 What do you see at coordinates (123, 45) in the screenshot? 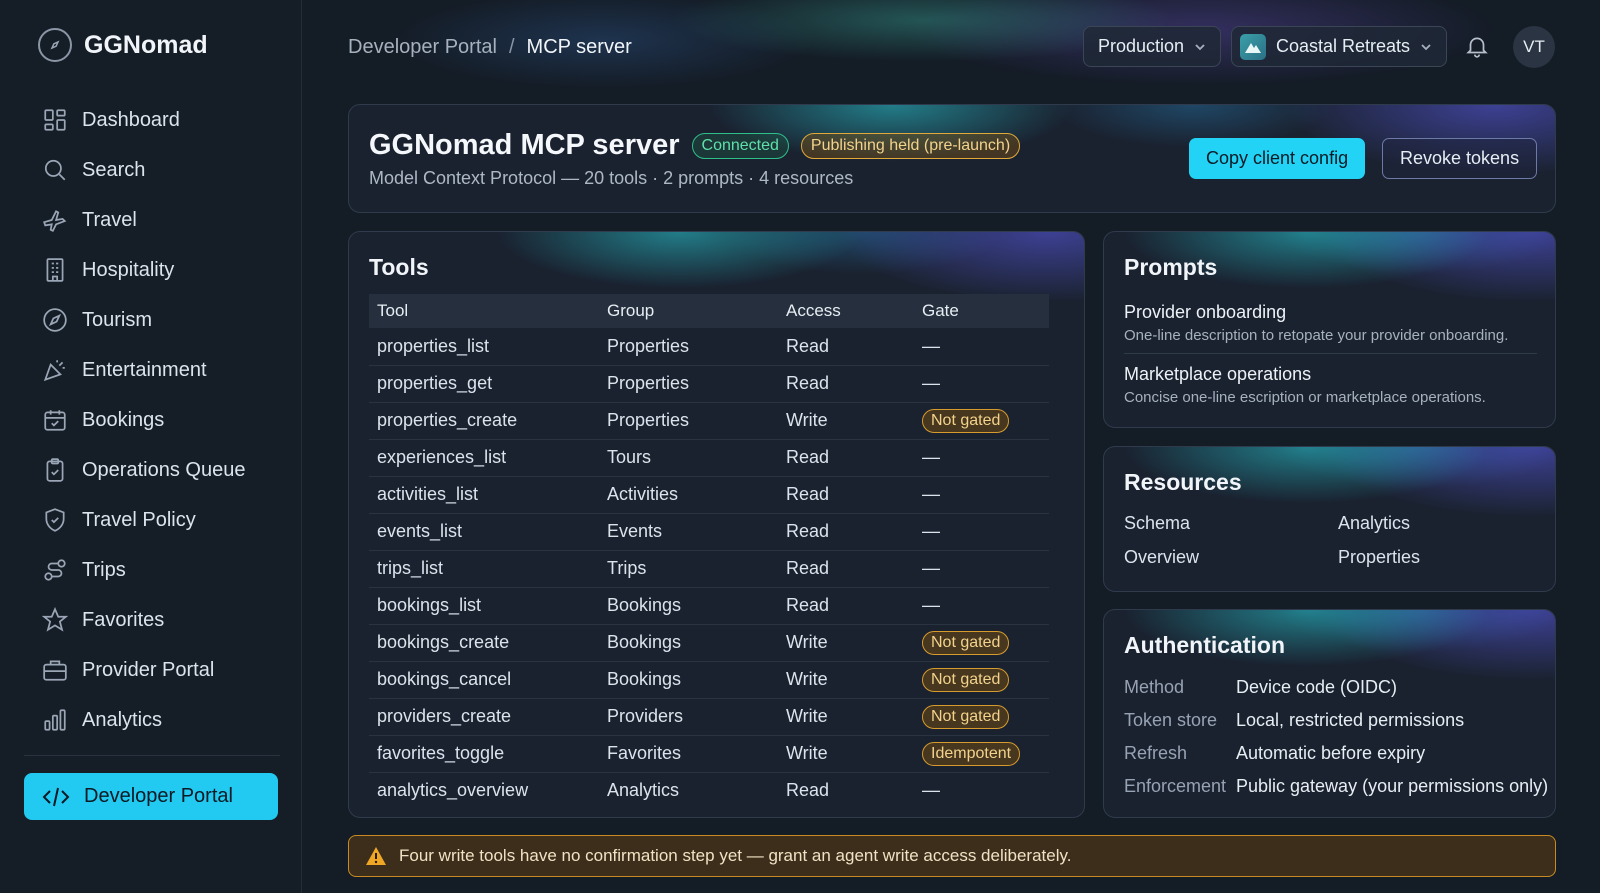
I see `brand: GGNomad` at bounding box center [123, 45].